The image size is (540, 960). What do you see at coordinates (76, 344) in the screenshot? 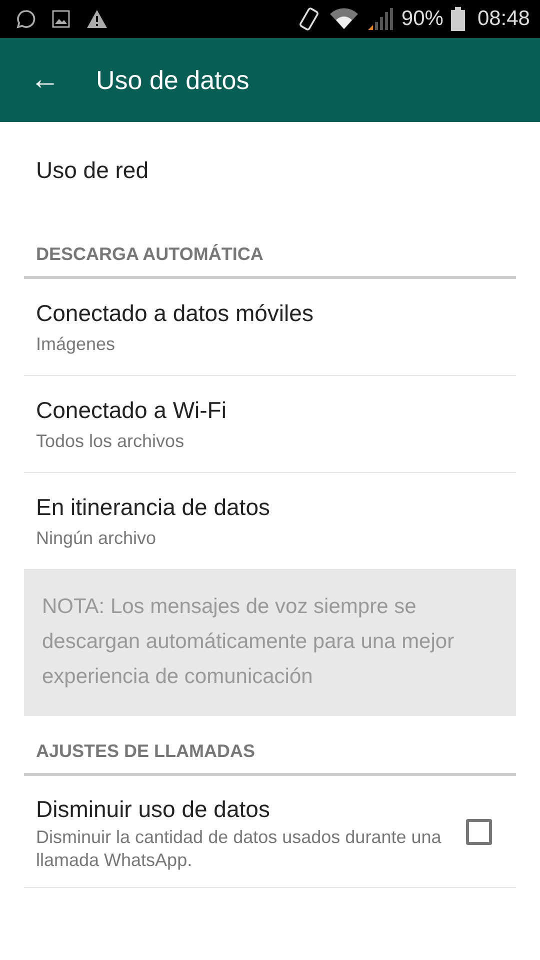
I see `setting-value: Imágenes` at bounding box center [76, 344].